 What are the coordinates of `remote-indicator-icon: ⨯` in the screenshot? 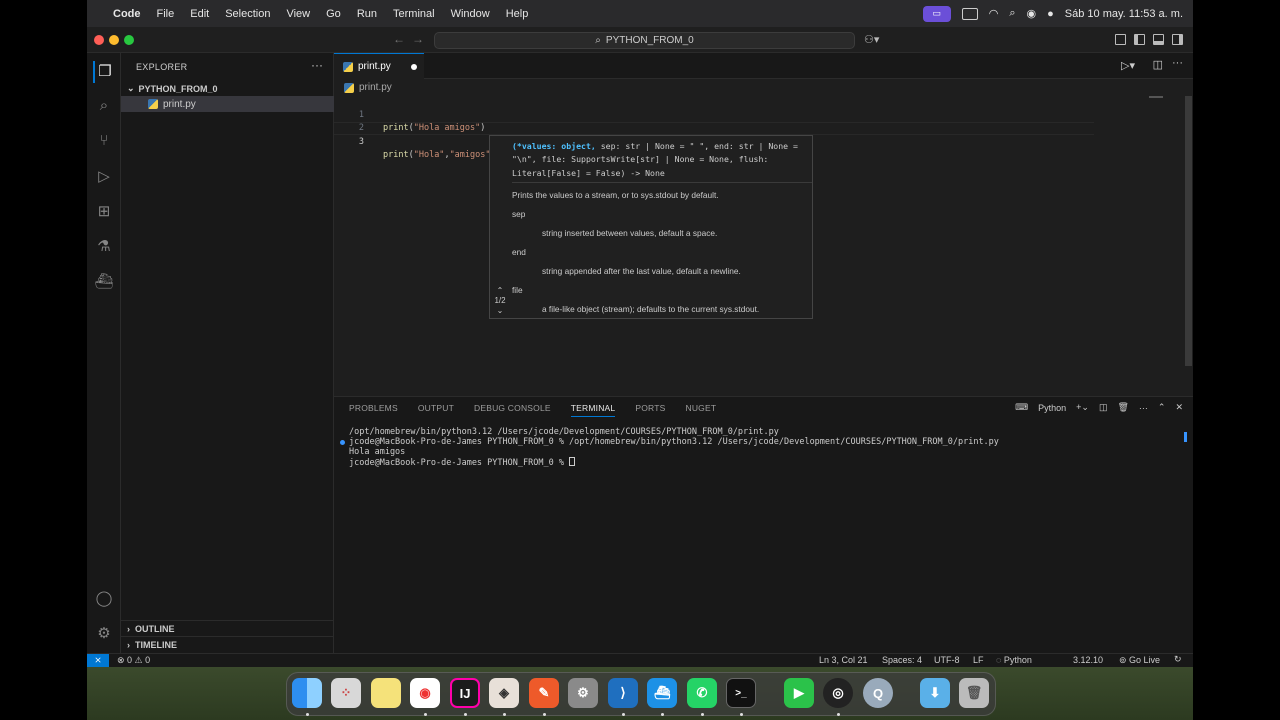 It's located at (98, 661).